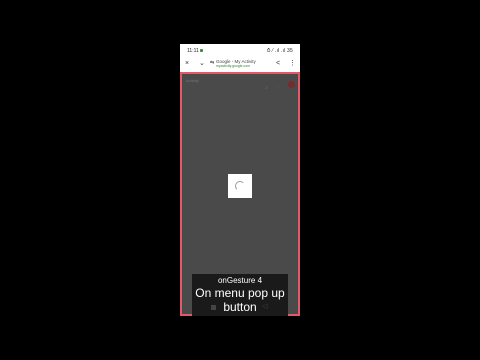 The image size is (480, 360). Describe the element at coordinates (240, 50) in the screenshot. I see `status-bar: 11:11 ⏱ ⁄ .ıl .ıl 35` at that location.